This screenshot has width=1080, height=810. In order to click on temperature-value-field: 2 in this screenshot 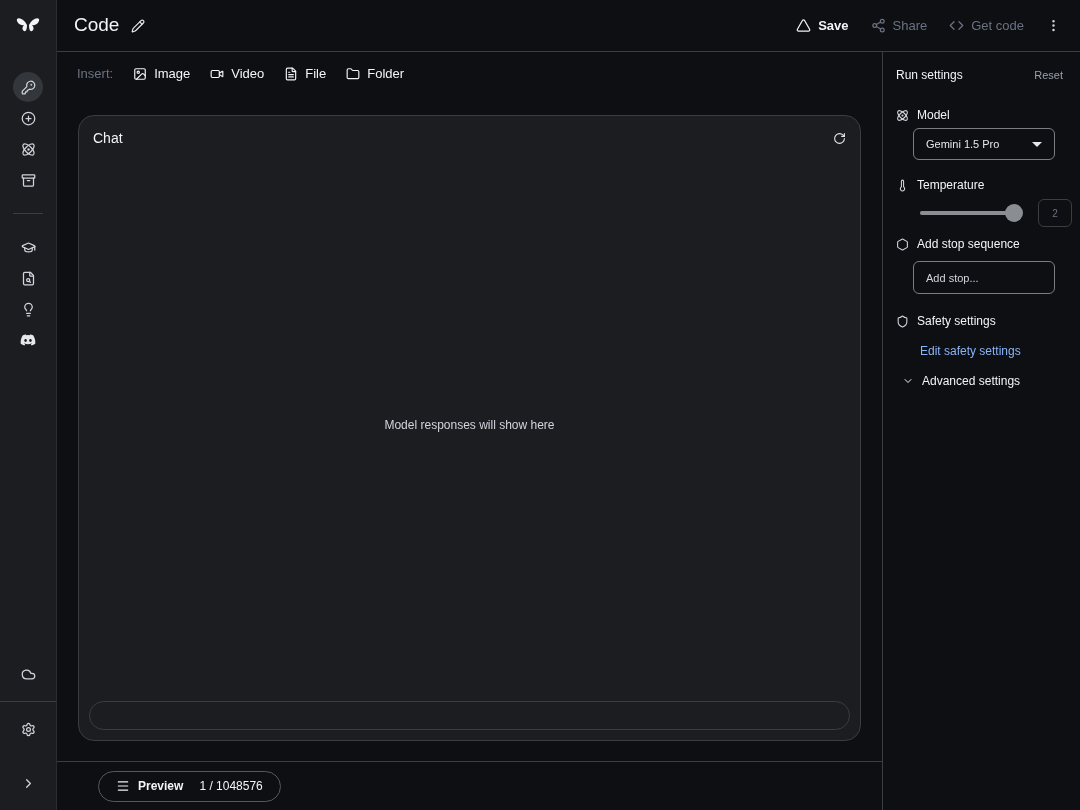, I will do `click(1055, 213)`.